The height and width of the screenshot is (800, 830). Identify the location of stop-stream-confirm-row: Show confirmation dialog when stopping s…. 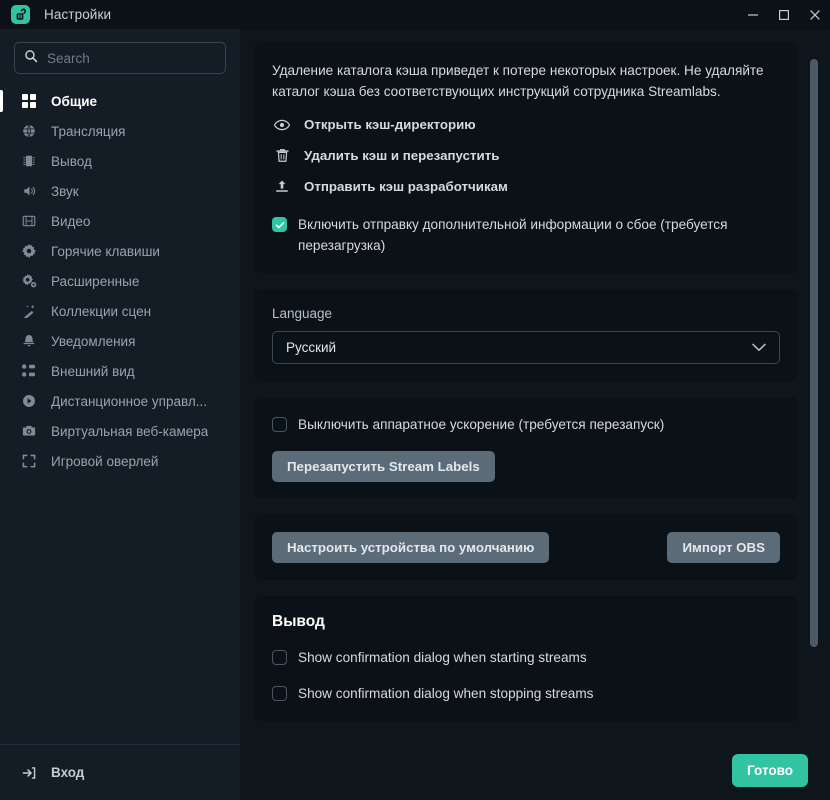
(526, 693).